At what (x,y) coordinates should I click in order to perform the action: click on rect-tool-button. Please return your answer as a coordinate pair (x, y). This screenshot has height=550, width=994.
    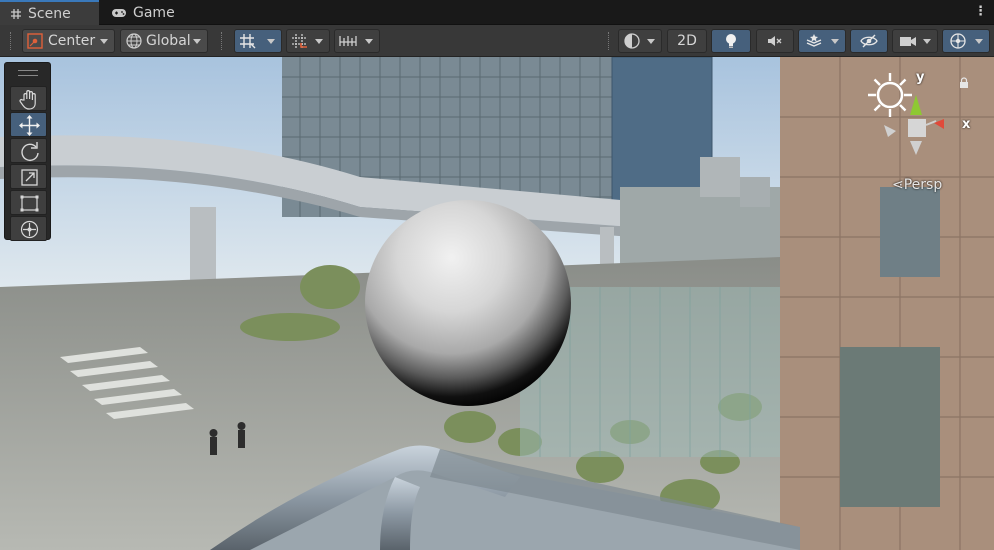
    Looking at the image, I should click on (28, 202).